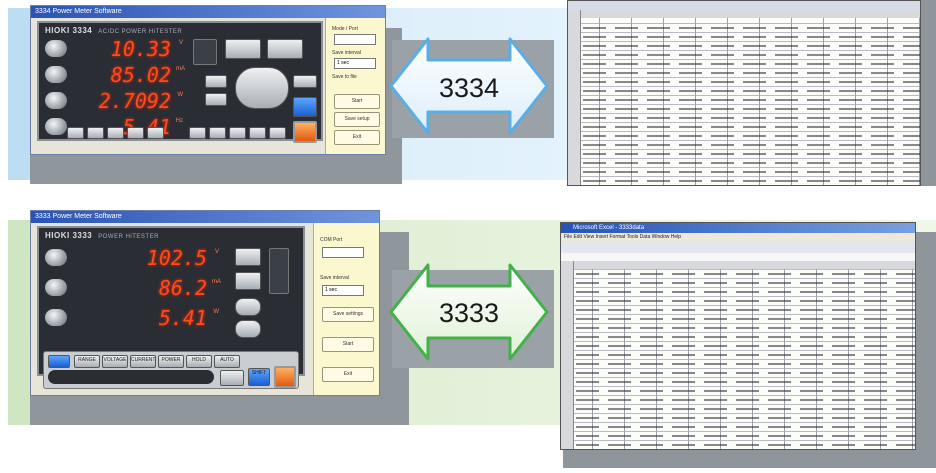 The image size is (936, 473). Describe the element at coordinates (140, 49) in the screenshot. I see `reading-value: 10.33` at that location.